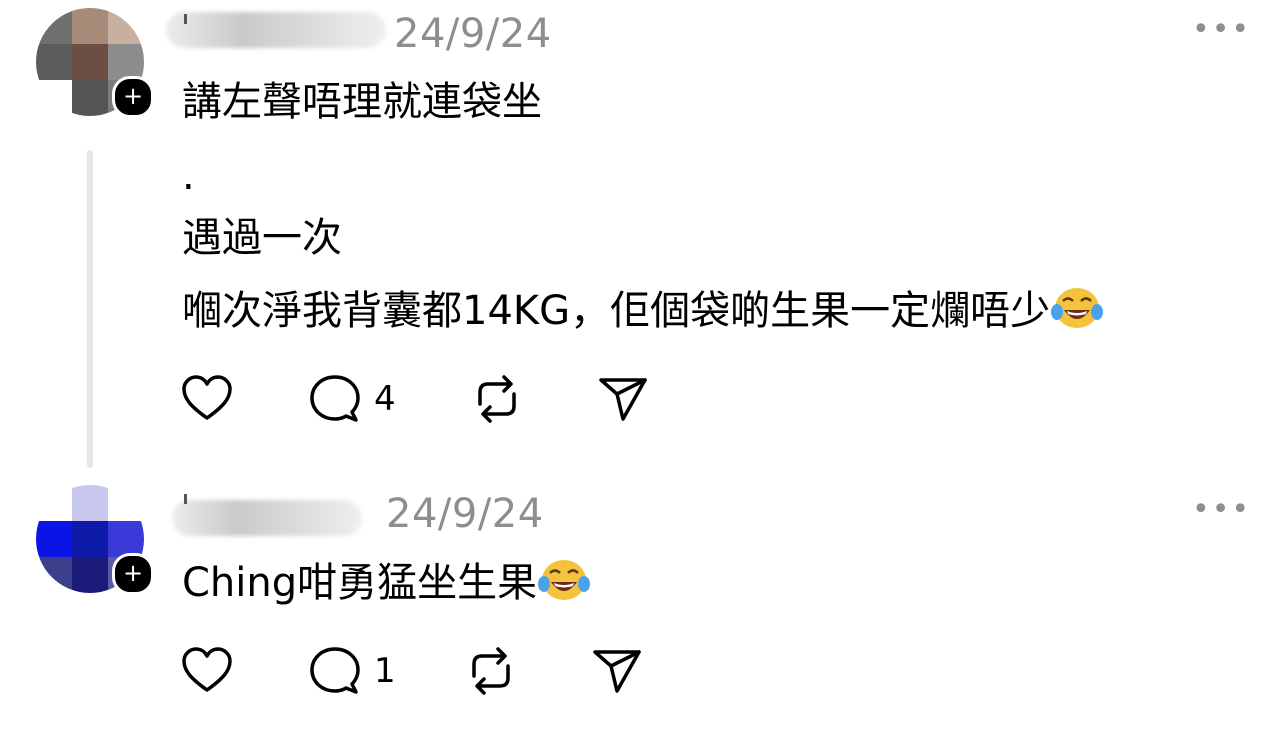  I want to click on post-text-line-with-emoji: 嗰次淨我背囊都14KG，佢個袋啲生果一定爛唔少, so click(643, 309).